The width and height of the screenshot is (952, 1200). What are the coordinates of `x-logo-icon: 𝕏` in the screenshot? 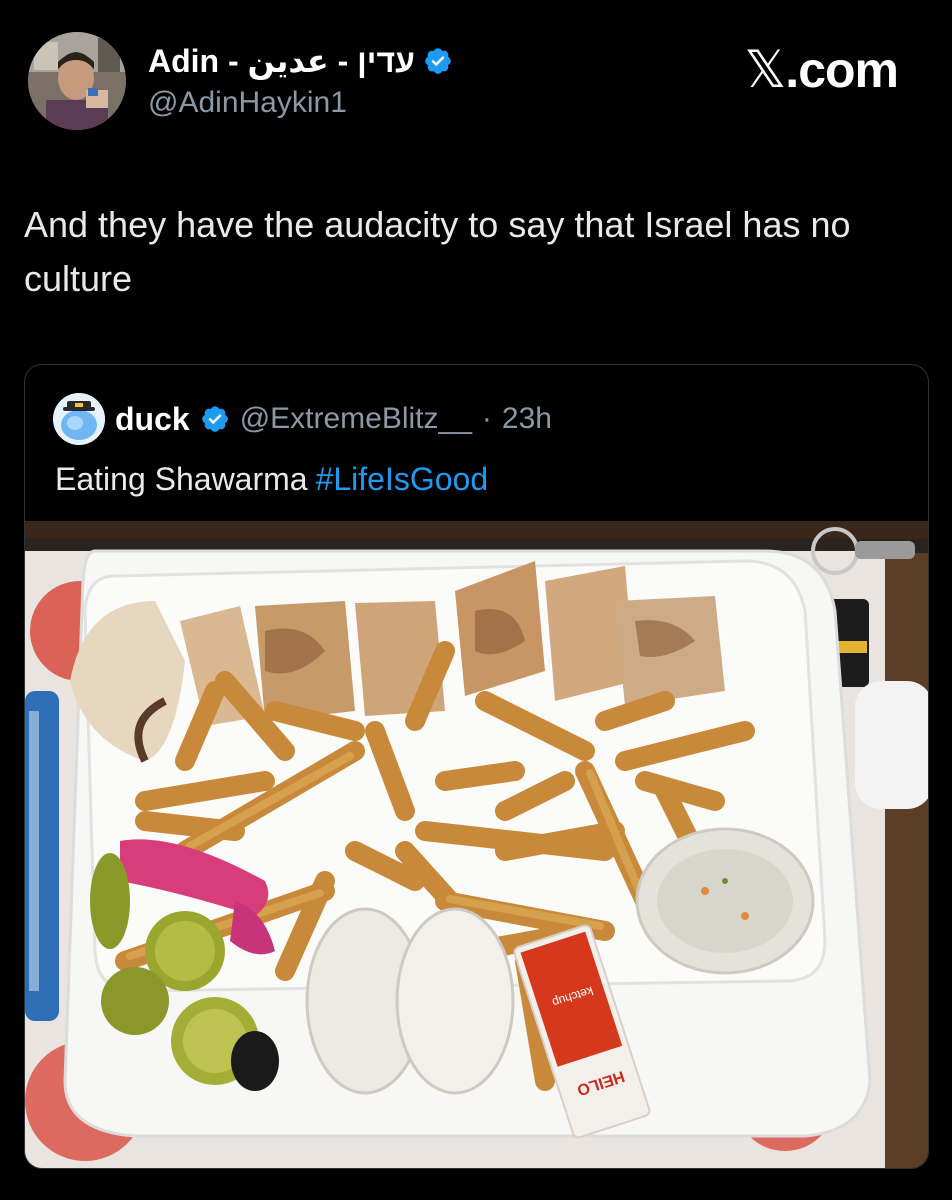 It's located at (765, 70).